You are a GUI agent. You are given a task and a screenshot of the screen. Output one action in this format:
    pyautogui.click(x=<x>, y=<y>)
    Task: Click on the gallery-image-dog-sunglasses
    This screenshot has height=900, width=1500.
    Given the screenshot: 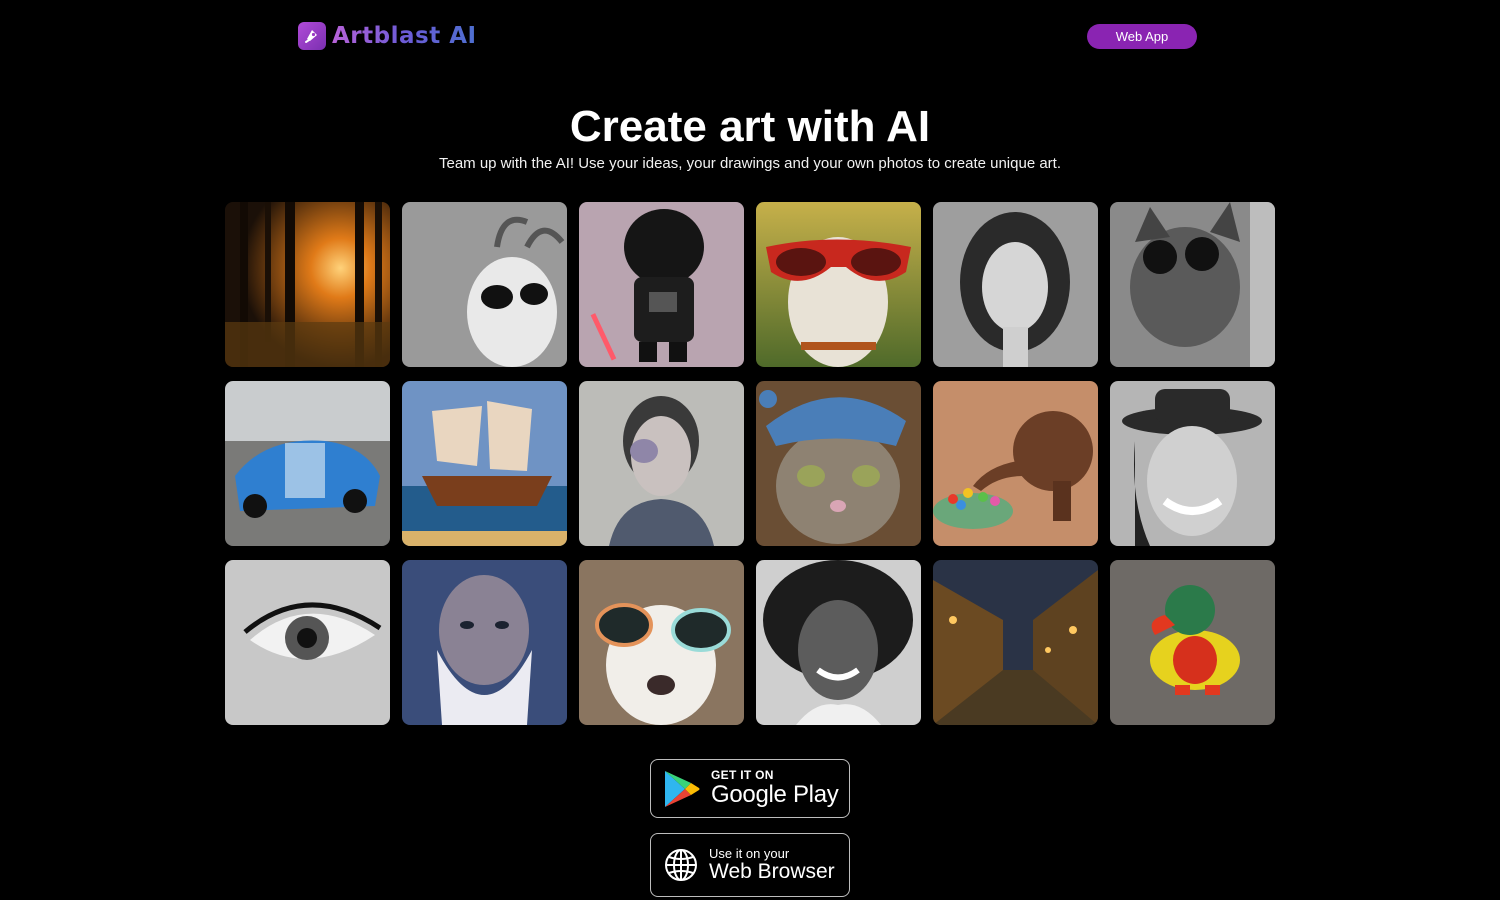 What is the action you would take?
    pyautogui.click(x=661, y=642)
    